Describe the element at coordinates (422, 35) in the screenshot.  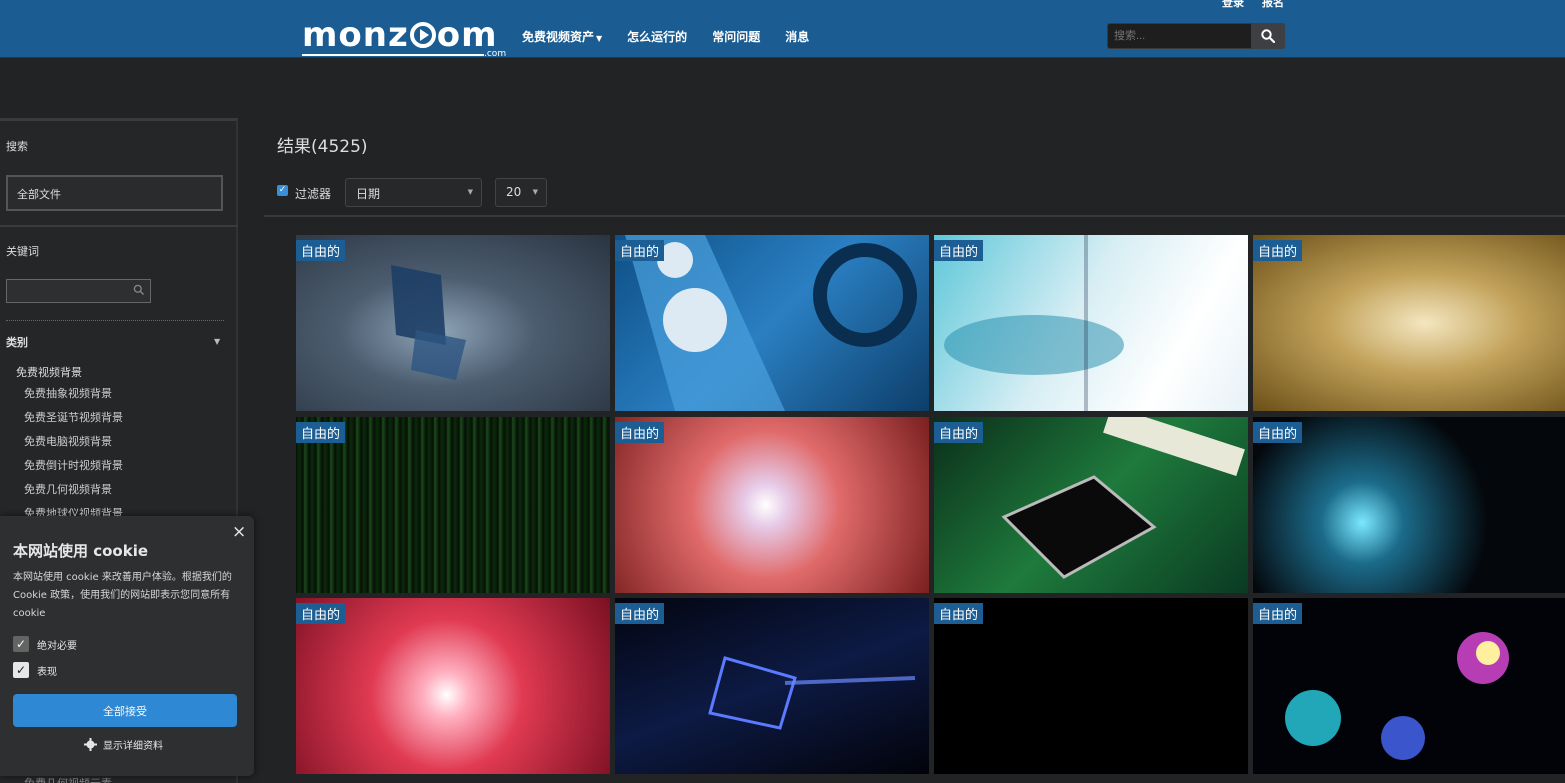
I see `play-icon` at that location.